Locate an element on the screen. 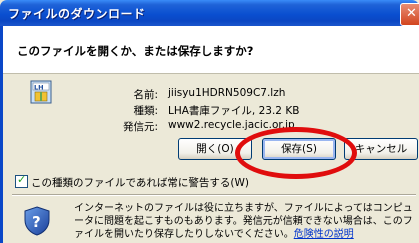 Image resolution: width=419 pixels, height=243 pixels. close-button: ✕ is located at coordinates (409, 14).